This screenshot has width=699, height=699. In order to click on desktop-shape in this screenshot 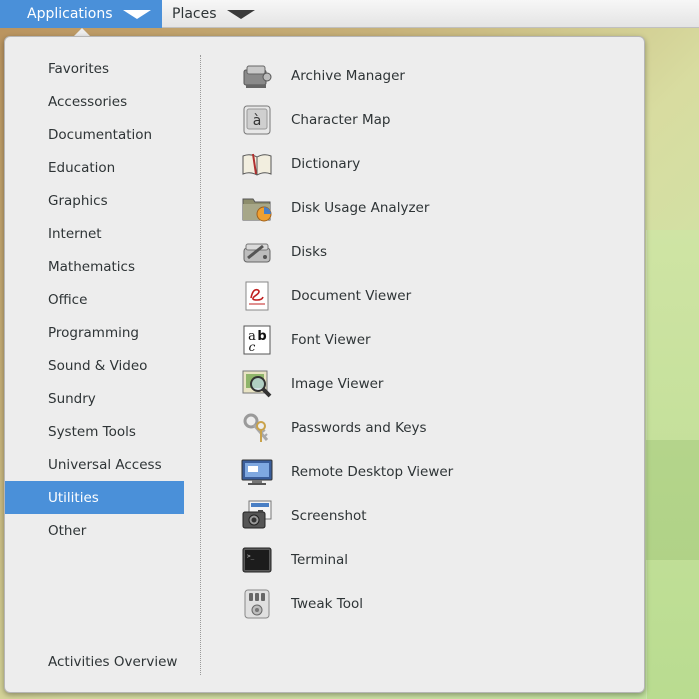, I will do `click(672, 500)`.